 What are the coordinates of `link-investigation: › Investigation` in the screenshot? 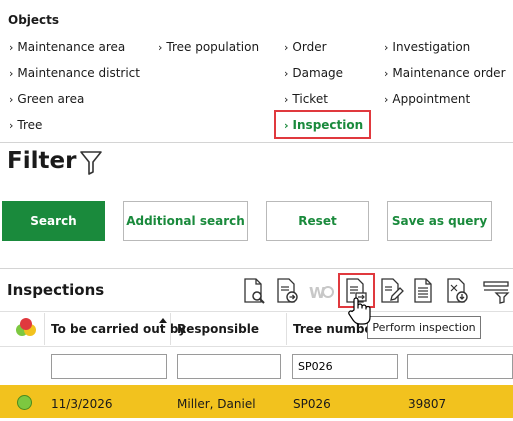 It's located at (427, 47).